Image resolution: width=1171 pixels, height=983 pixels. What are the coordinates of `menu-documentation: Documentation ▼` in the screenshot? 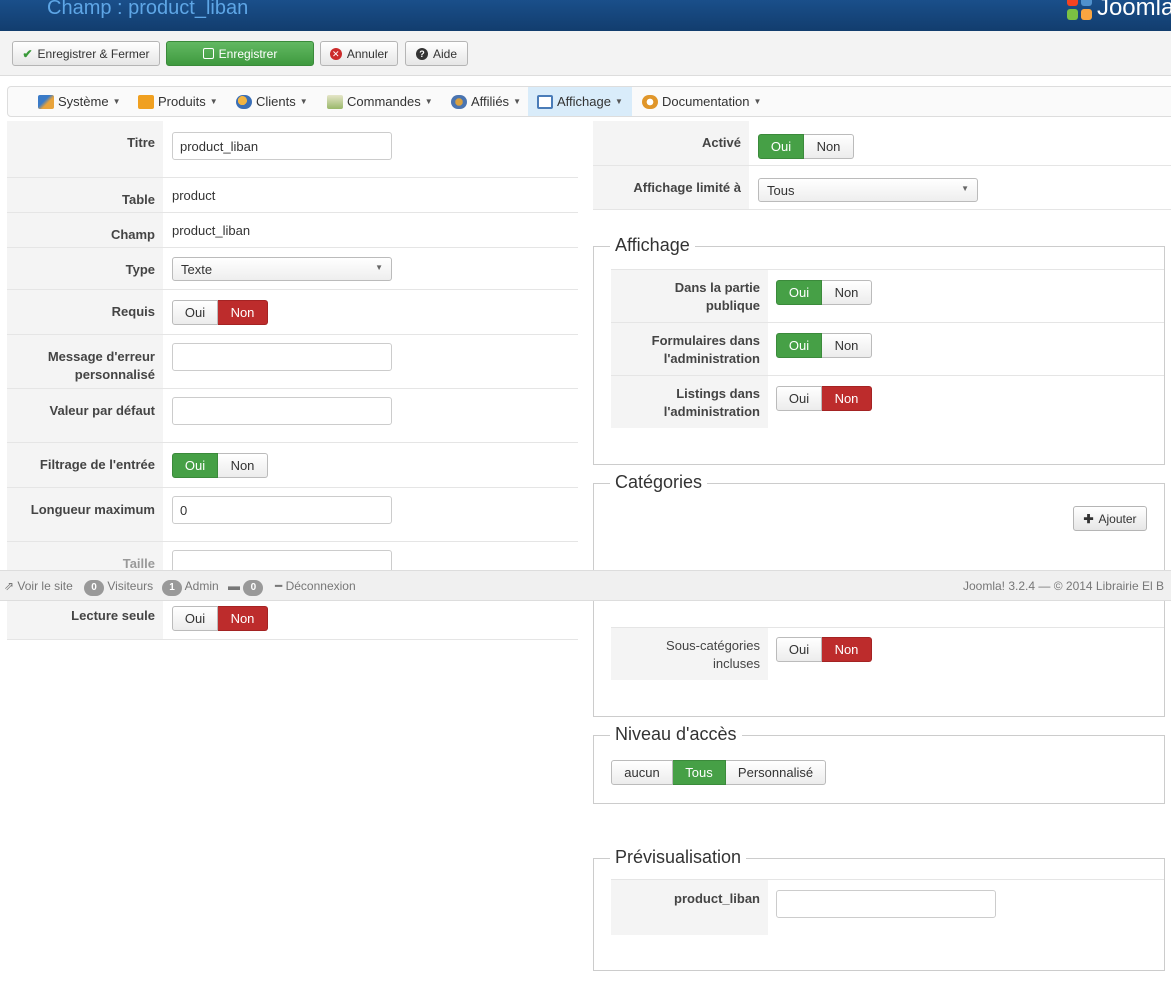 It's located at (701, 101).